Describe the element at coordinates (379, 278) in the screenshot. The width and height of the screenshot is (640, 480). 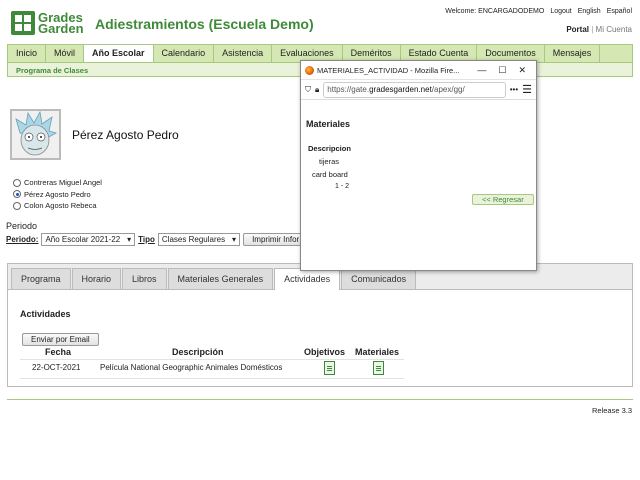
I see `tab-comunicados: Comunicados` at that location.